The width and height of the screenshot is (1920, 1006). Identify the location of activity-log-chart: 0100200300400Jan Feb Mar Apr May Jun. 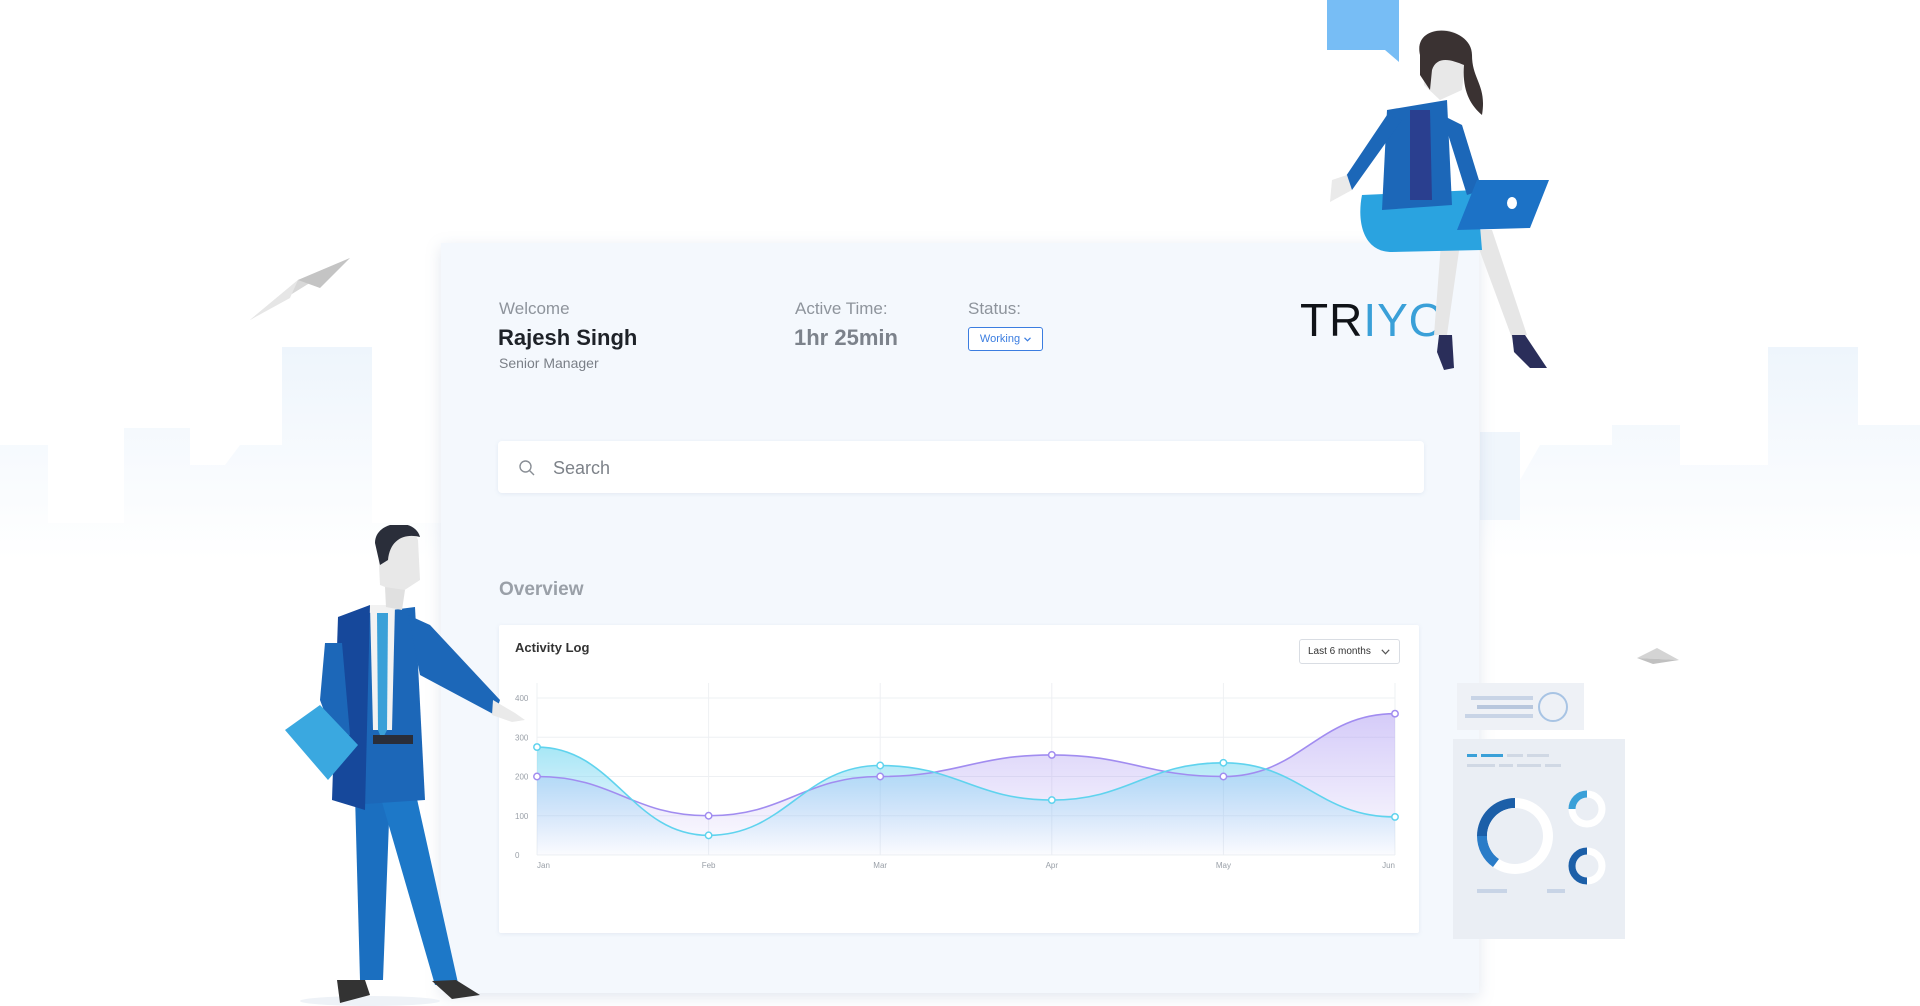
(957, 776).